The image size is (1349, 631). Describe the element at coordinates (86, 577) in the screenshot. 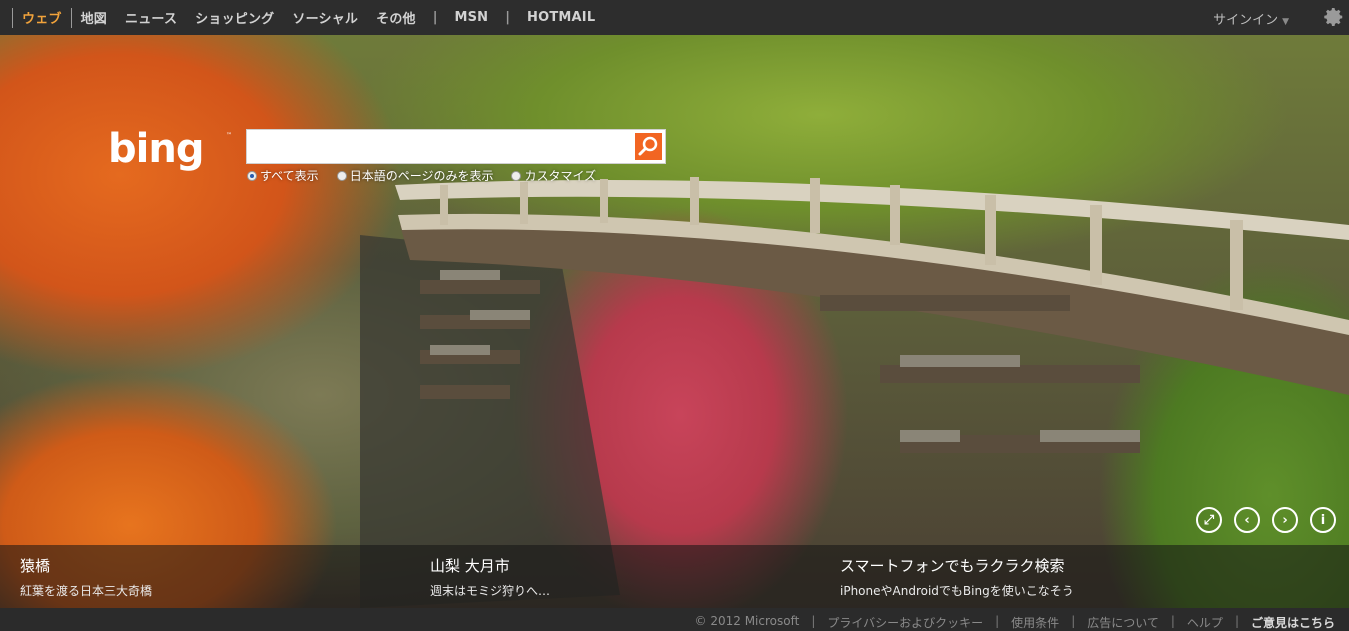

I see `story-1: 猿橋 紅葉を渡る日本三大奇橋` at that location.